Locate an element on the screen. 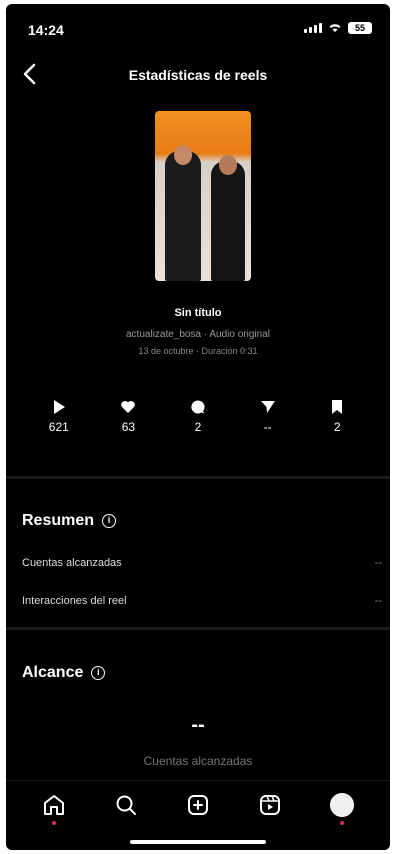 This screenshot has height=854, width=396. tab-profile is located at coordinates (342, 811).